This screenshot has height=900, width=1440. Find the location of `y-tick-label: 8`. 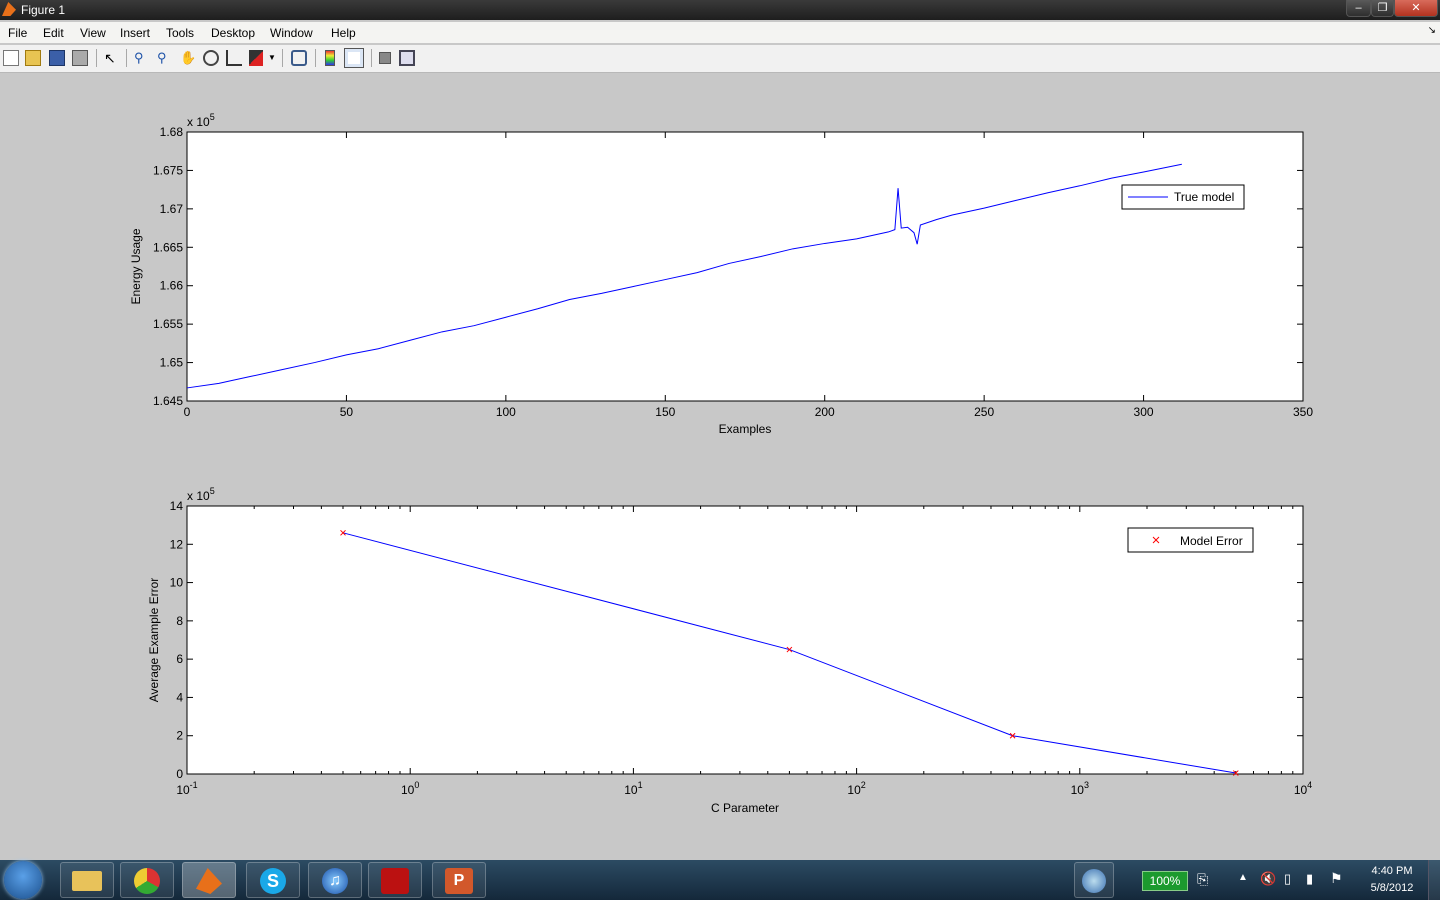

y-tick-label: 8 is located at coordinates (179, 621).